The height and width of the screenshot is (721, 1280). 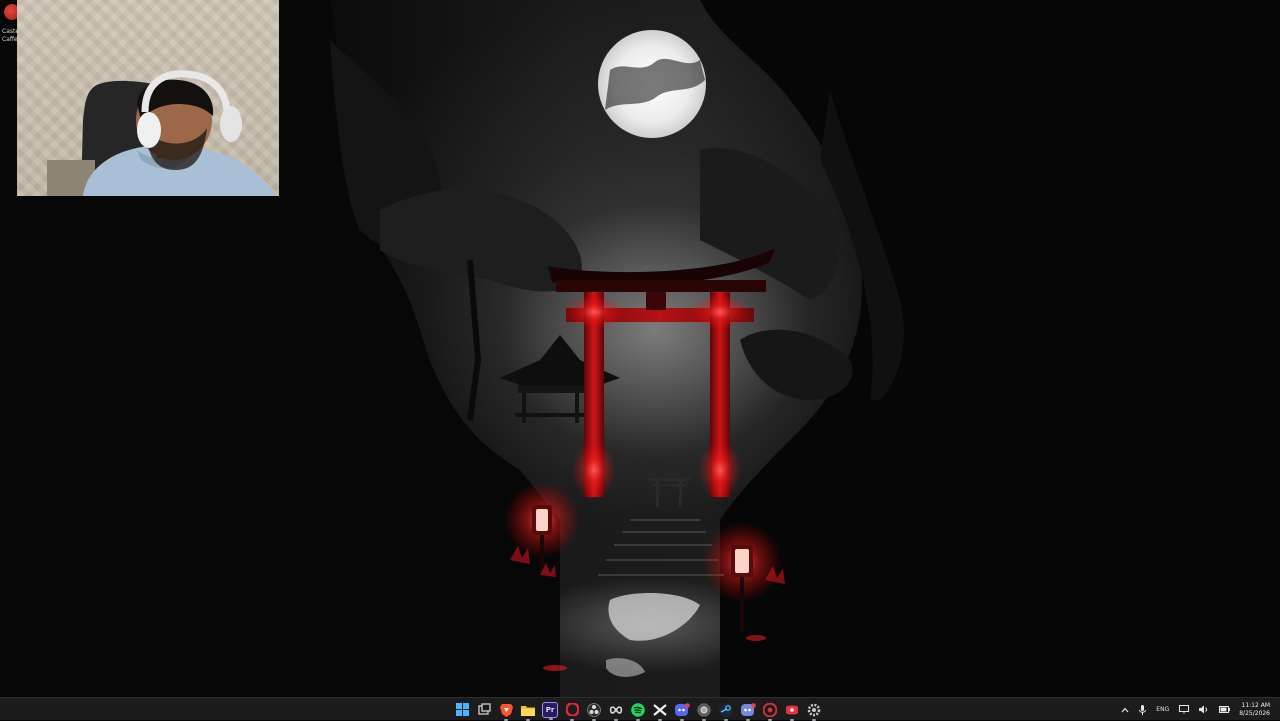 What do you see at coordinates (726, 711) in the screenshot?
I see `steam-icon` at bounding box center [726, 711].